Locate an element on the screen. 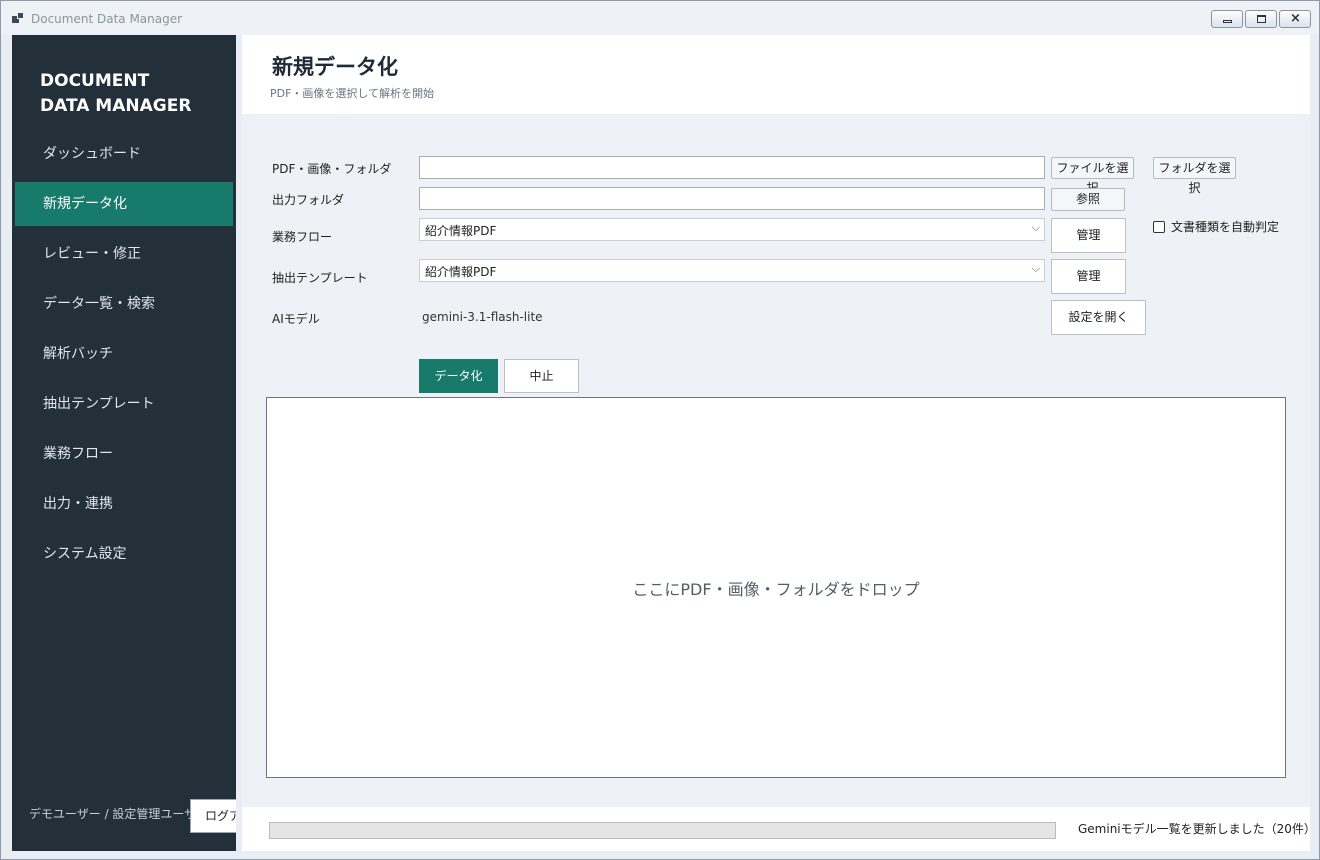 Image resolution: width=1320 pixels, height=860 pixels. sidebar-item-label: ダッシュボード is located at coordinates (92, 154).